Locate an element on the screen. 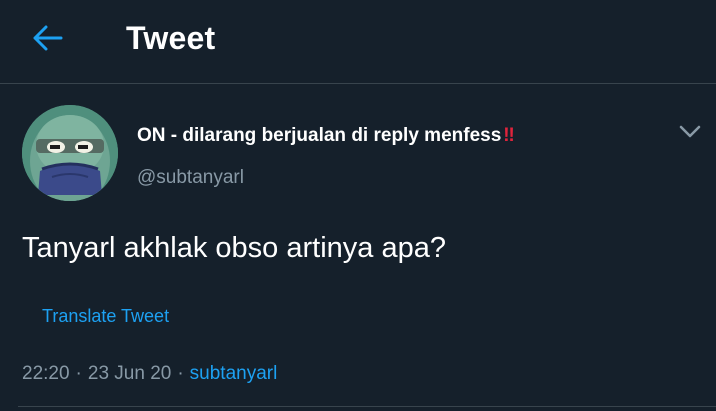 Image resolution: width=716 pixels, height=411 pixels. tweet-date: 23 Jun 20 is located at coordinates (129, 373).